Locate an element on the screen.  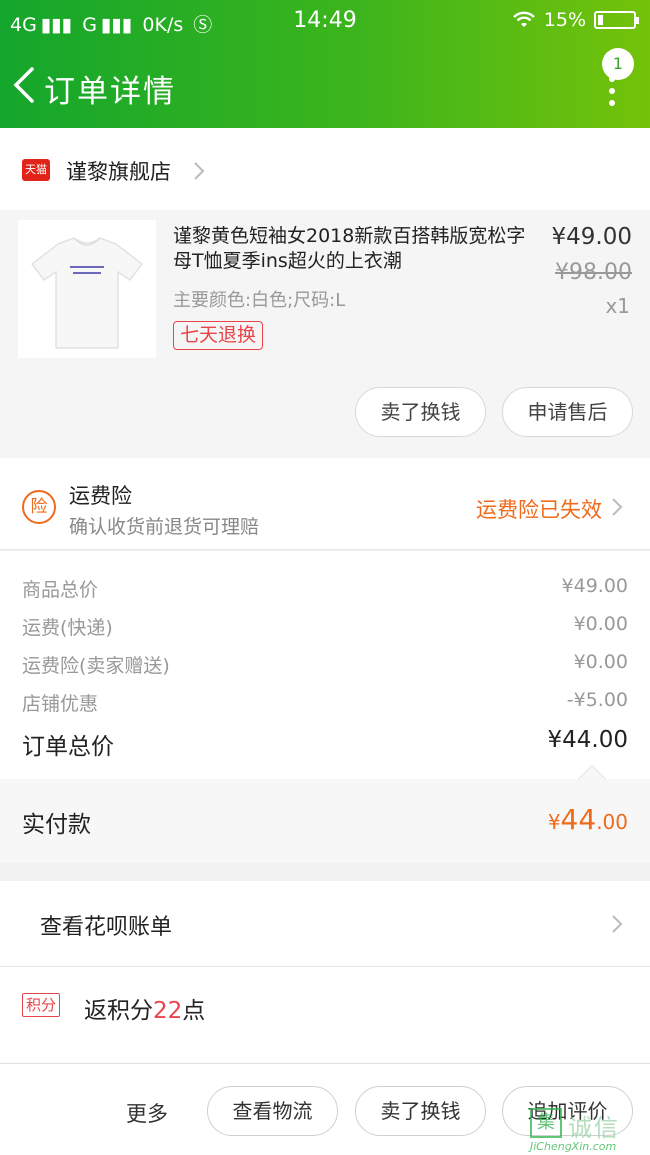
notification-badge: 1 is located at coordinates (618, 64).